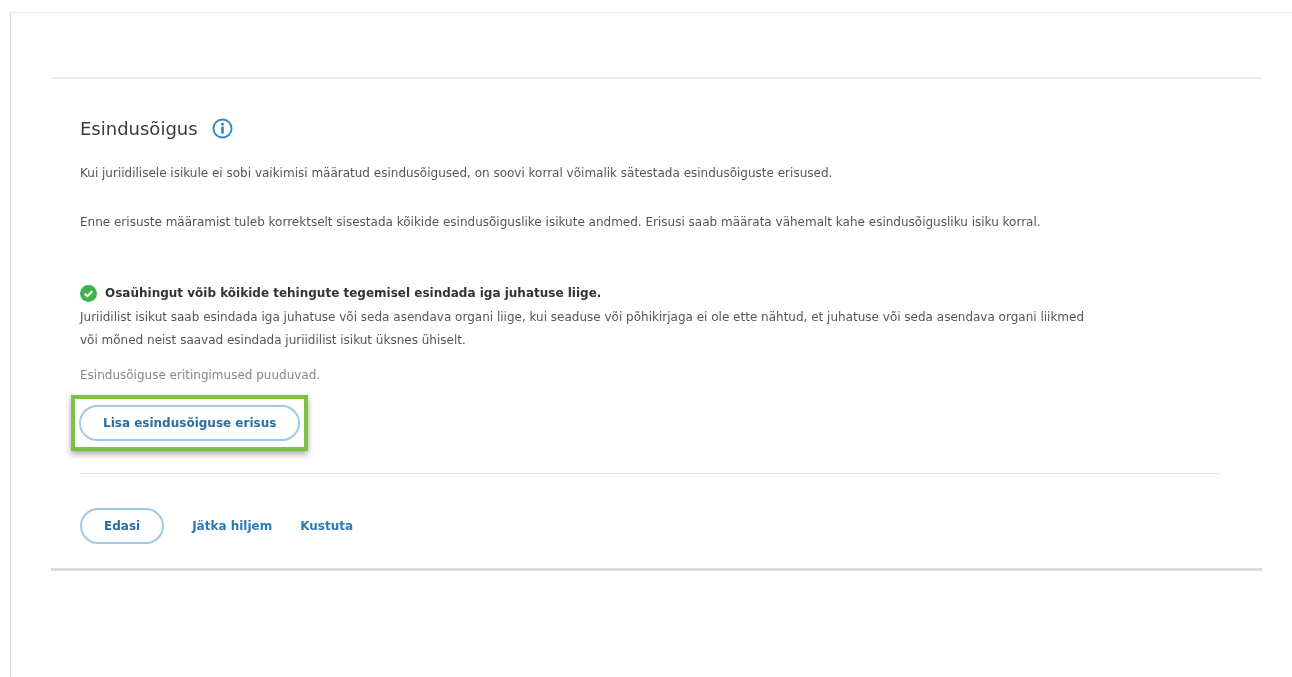 This screenshot has height=677, width=1292. I want to click on paragraph: Kui juriidilisele isikule ei sobi vaikimisi määratud esindusõigused, on soovi korral võimalik sätestada esindusõiguste erisused., so click(457, 173).